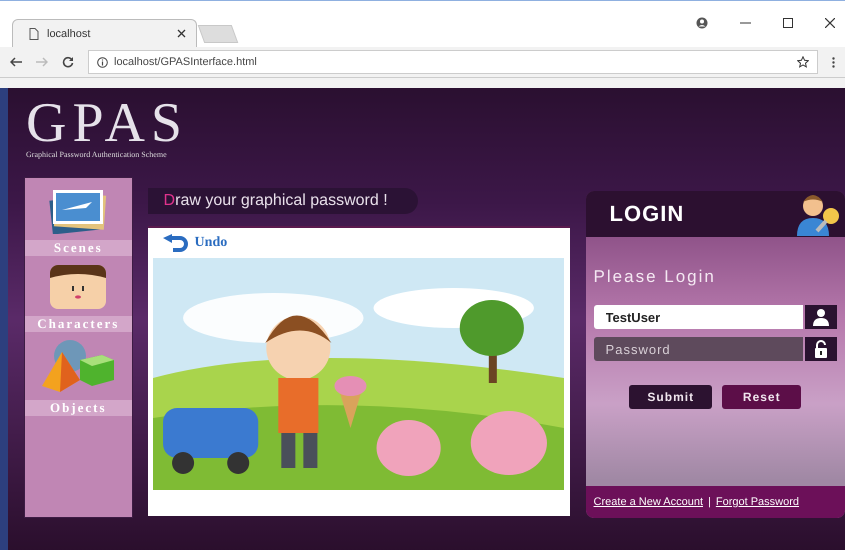 This screenshot has width=845, height=550. What do you see at coordinates (102, 62) in the screenshot?
I see `info-icon` at bounding box center [102, 62].